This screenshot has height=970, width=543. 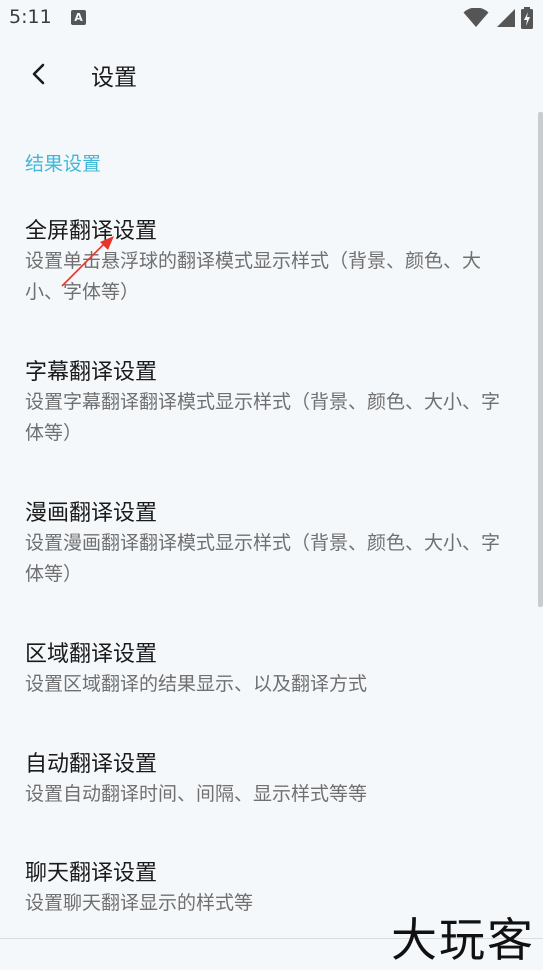 What do you see at coordinates (263, 417) in the screenshot?
I see `setting-item-desc: 设置字幕翻译翻译模式显示样式（背景、颜色、大小、字体等）` at bounding box center [263, 417].